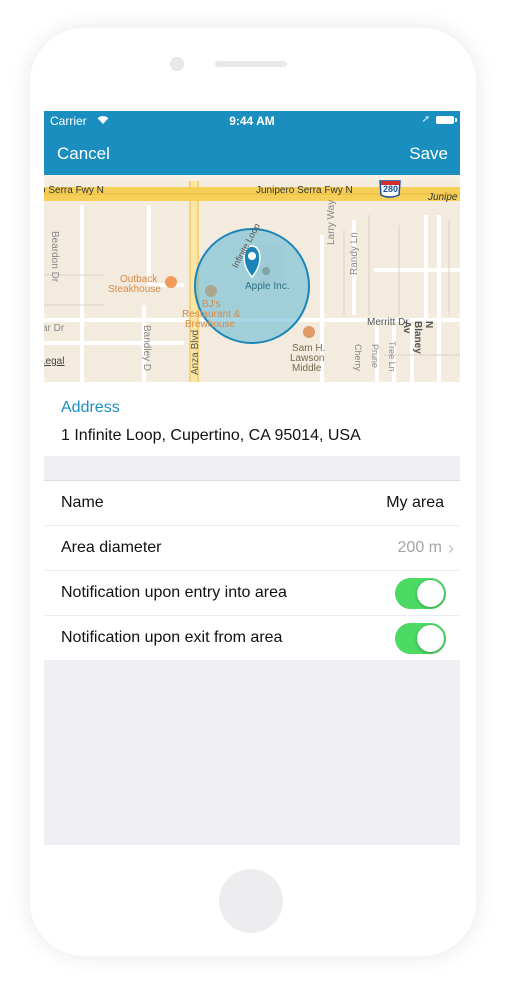 Image resolution: width=505 pixels, height=993 pixels. I want to click on map-label-infinite-loop: Infinite Loop, so click(246, 245).